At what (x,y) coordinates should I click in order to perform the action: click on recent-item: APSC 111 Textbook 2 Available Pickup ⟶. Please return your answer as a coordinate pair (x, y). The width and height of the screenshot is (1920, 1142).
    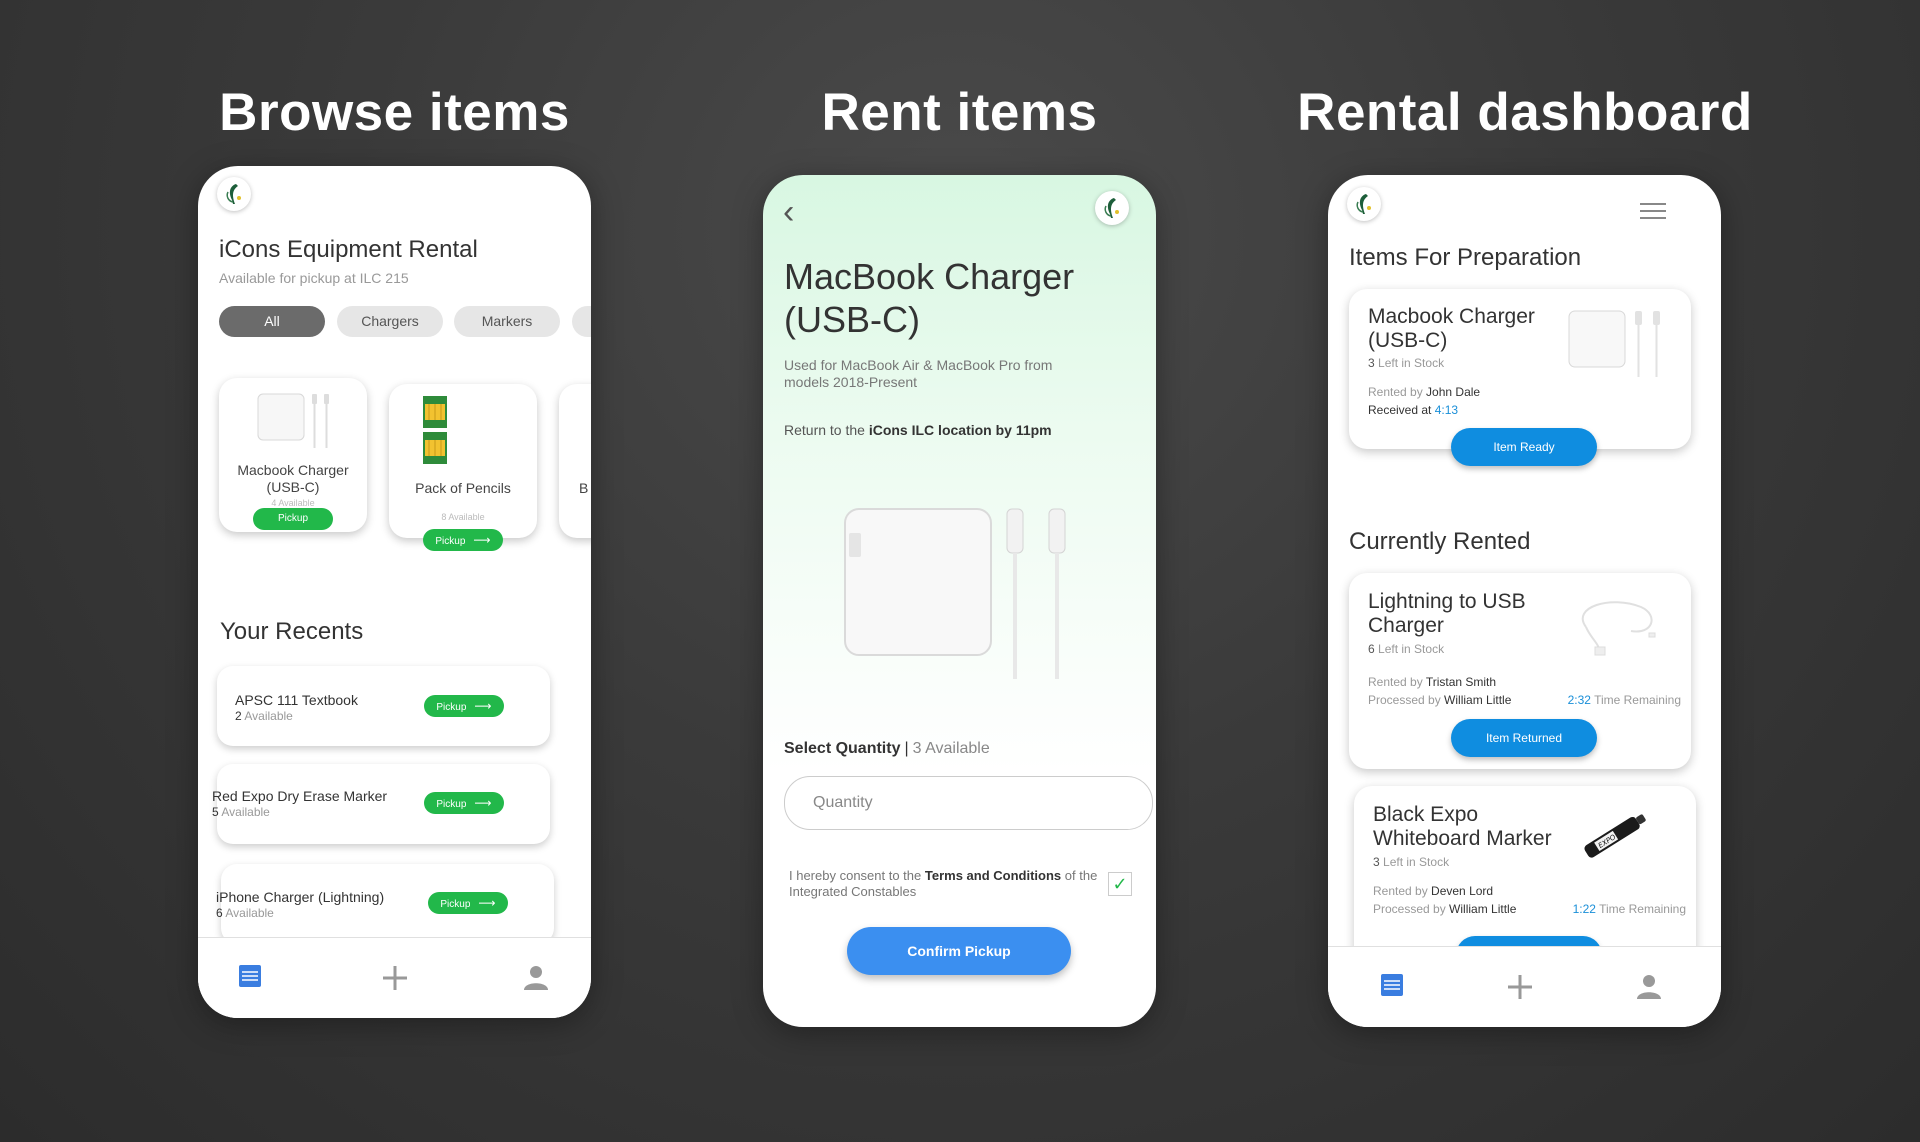
    Looking at the image, I should click on (383, 706).